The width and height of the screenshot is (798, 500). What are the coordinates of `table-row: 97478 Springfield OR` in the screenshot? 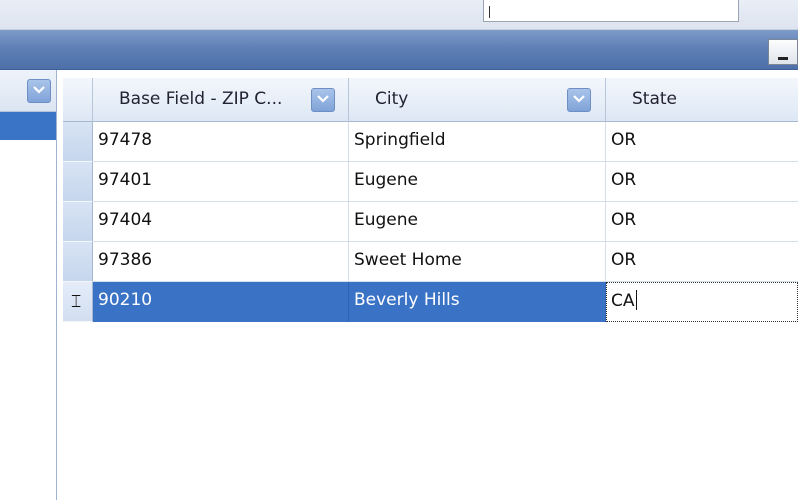 It's located at (430, 142).